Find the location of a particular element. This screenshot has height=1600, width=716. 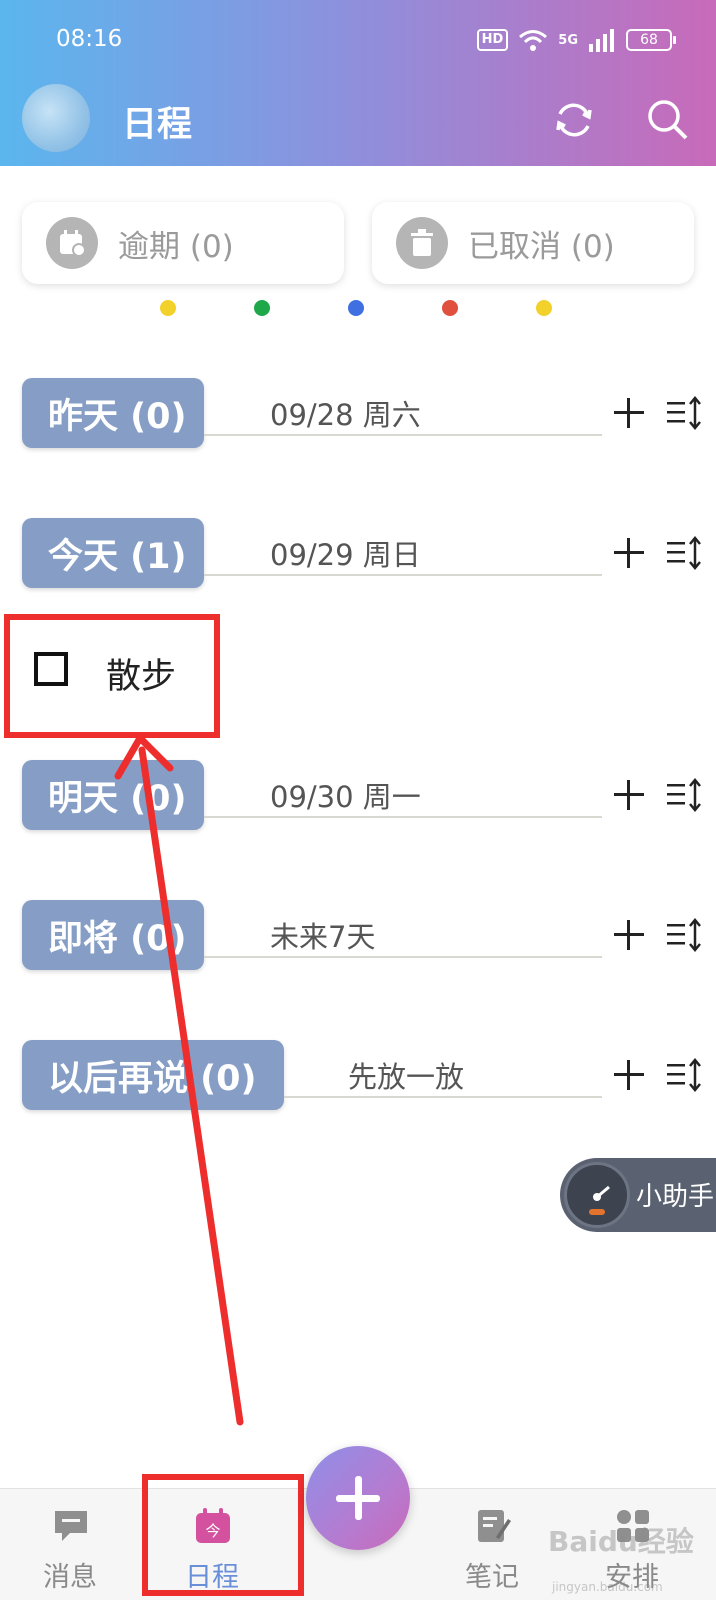

sync-icon is located at coordinates (574, 120).